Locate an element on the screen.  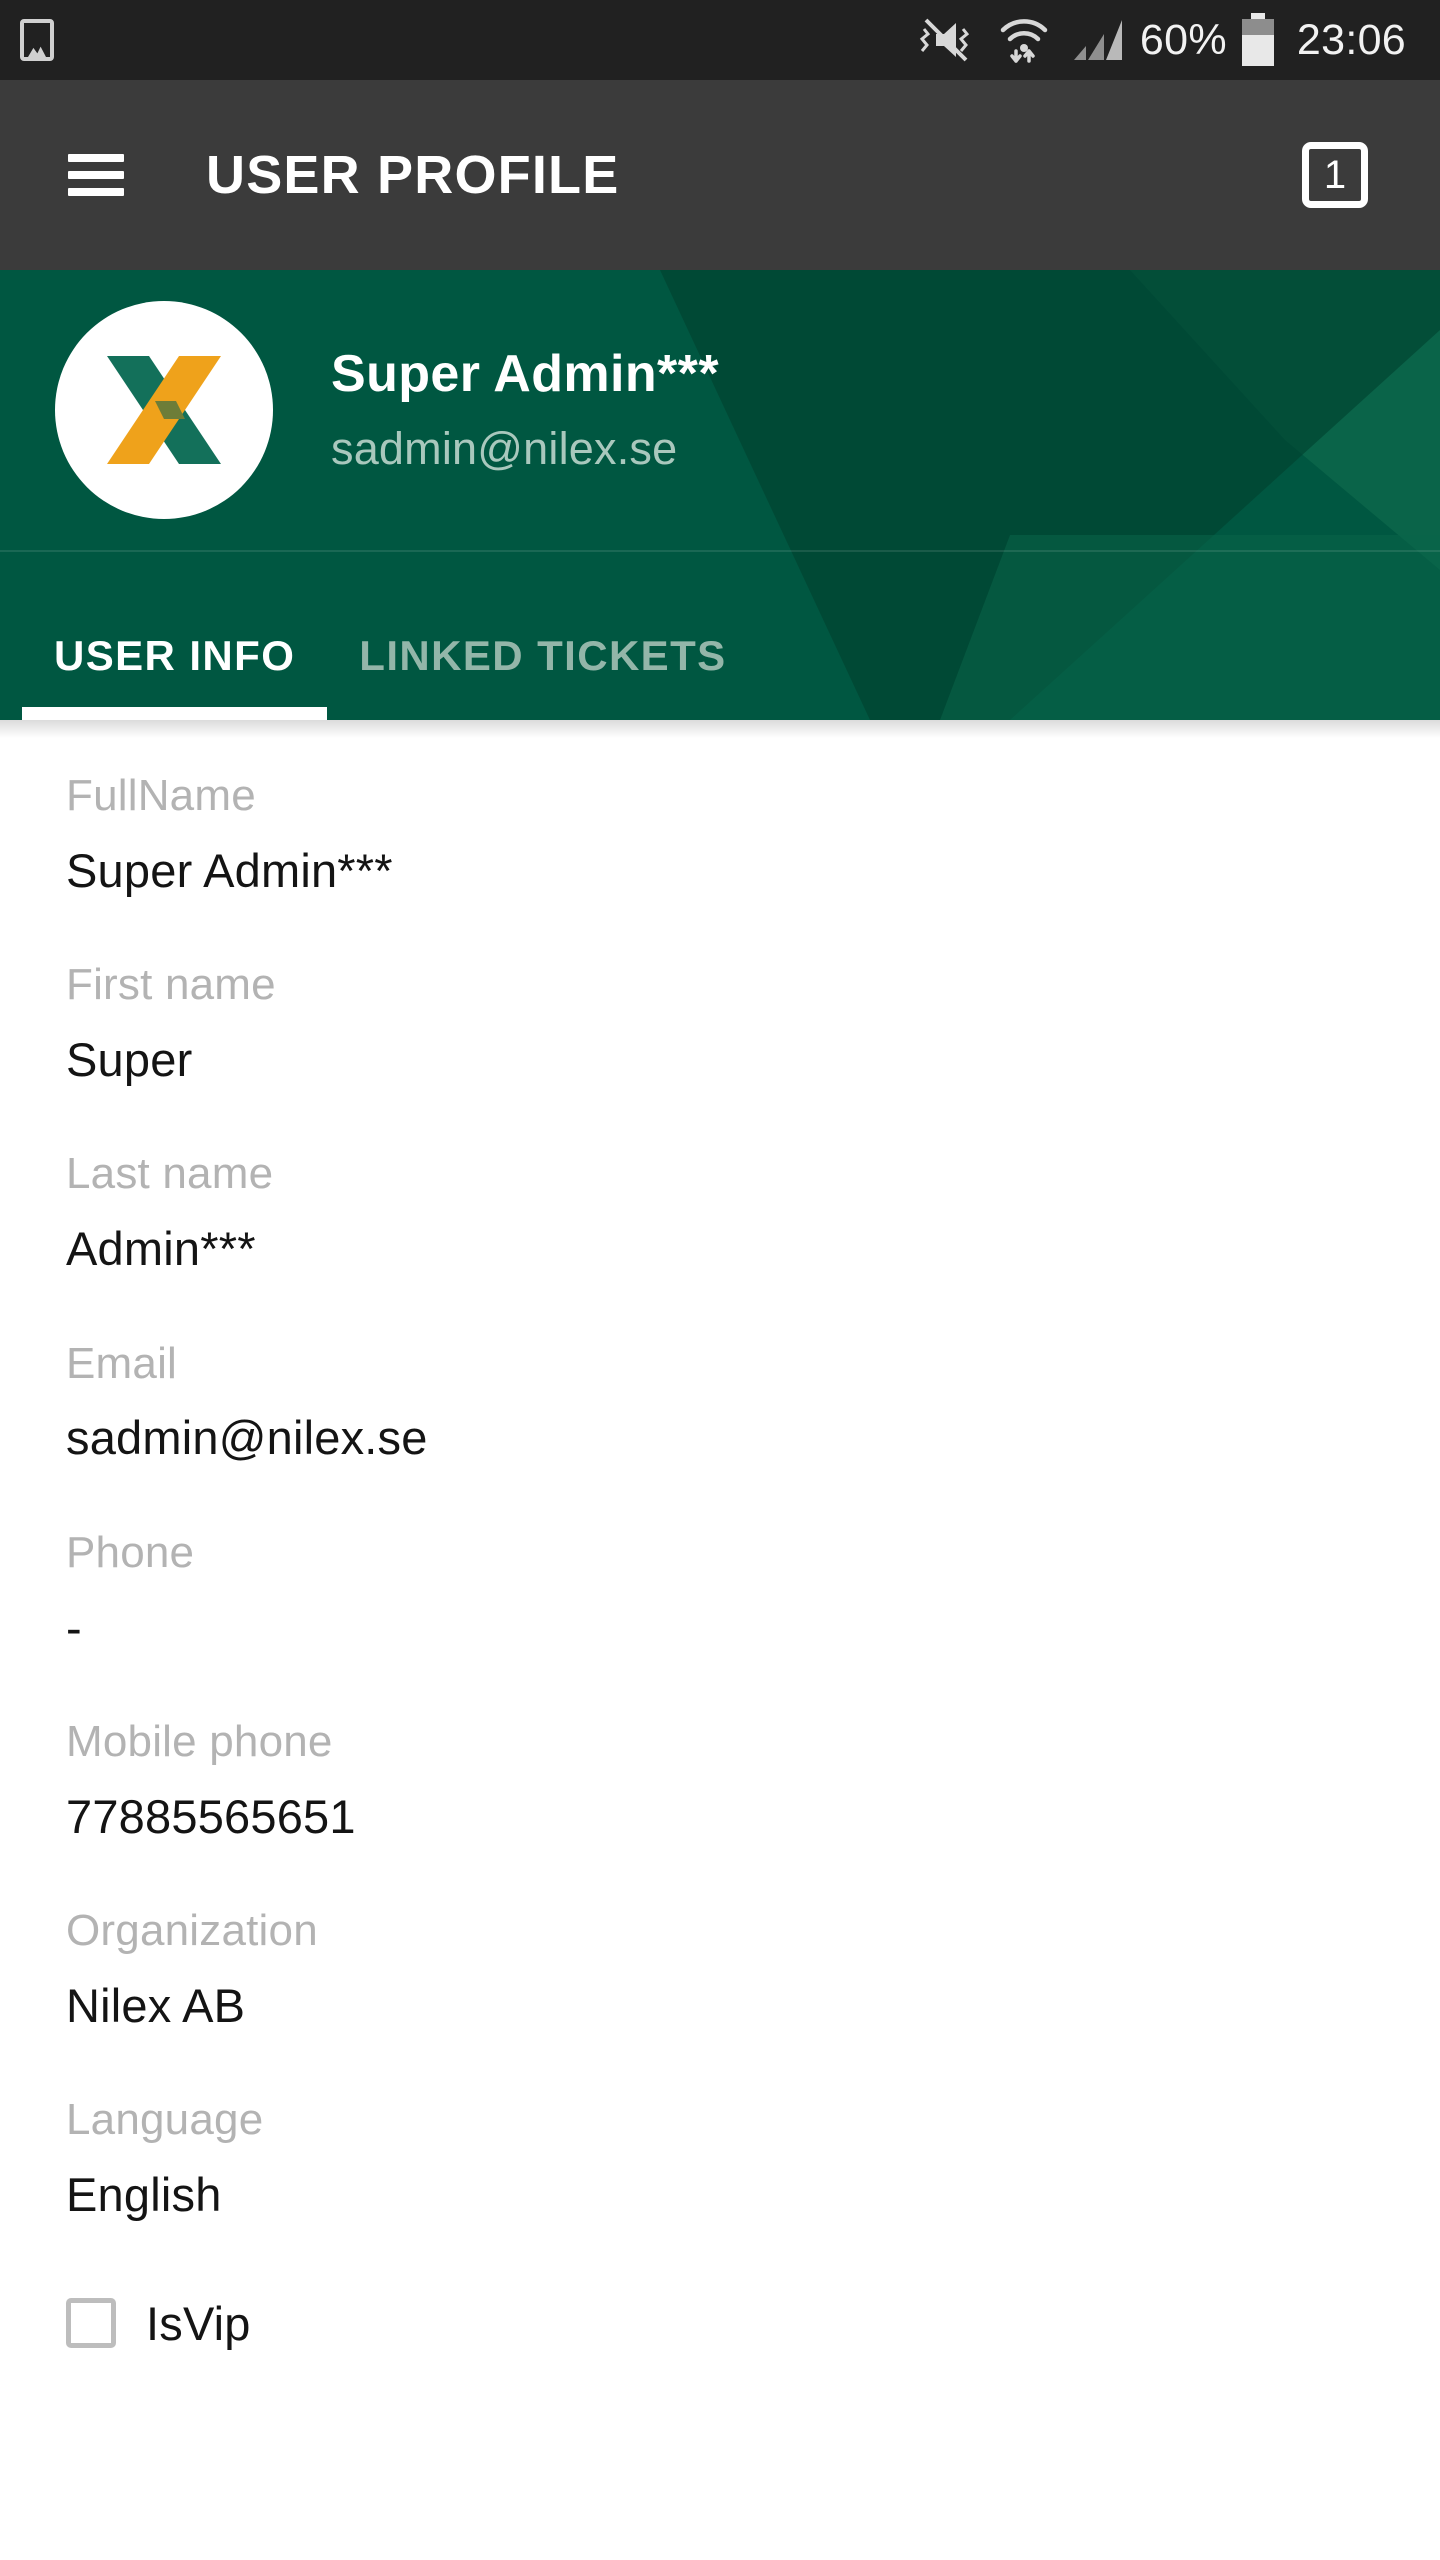
tab-count-value: 1 is located at coordinates (1335, 174).